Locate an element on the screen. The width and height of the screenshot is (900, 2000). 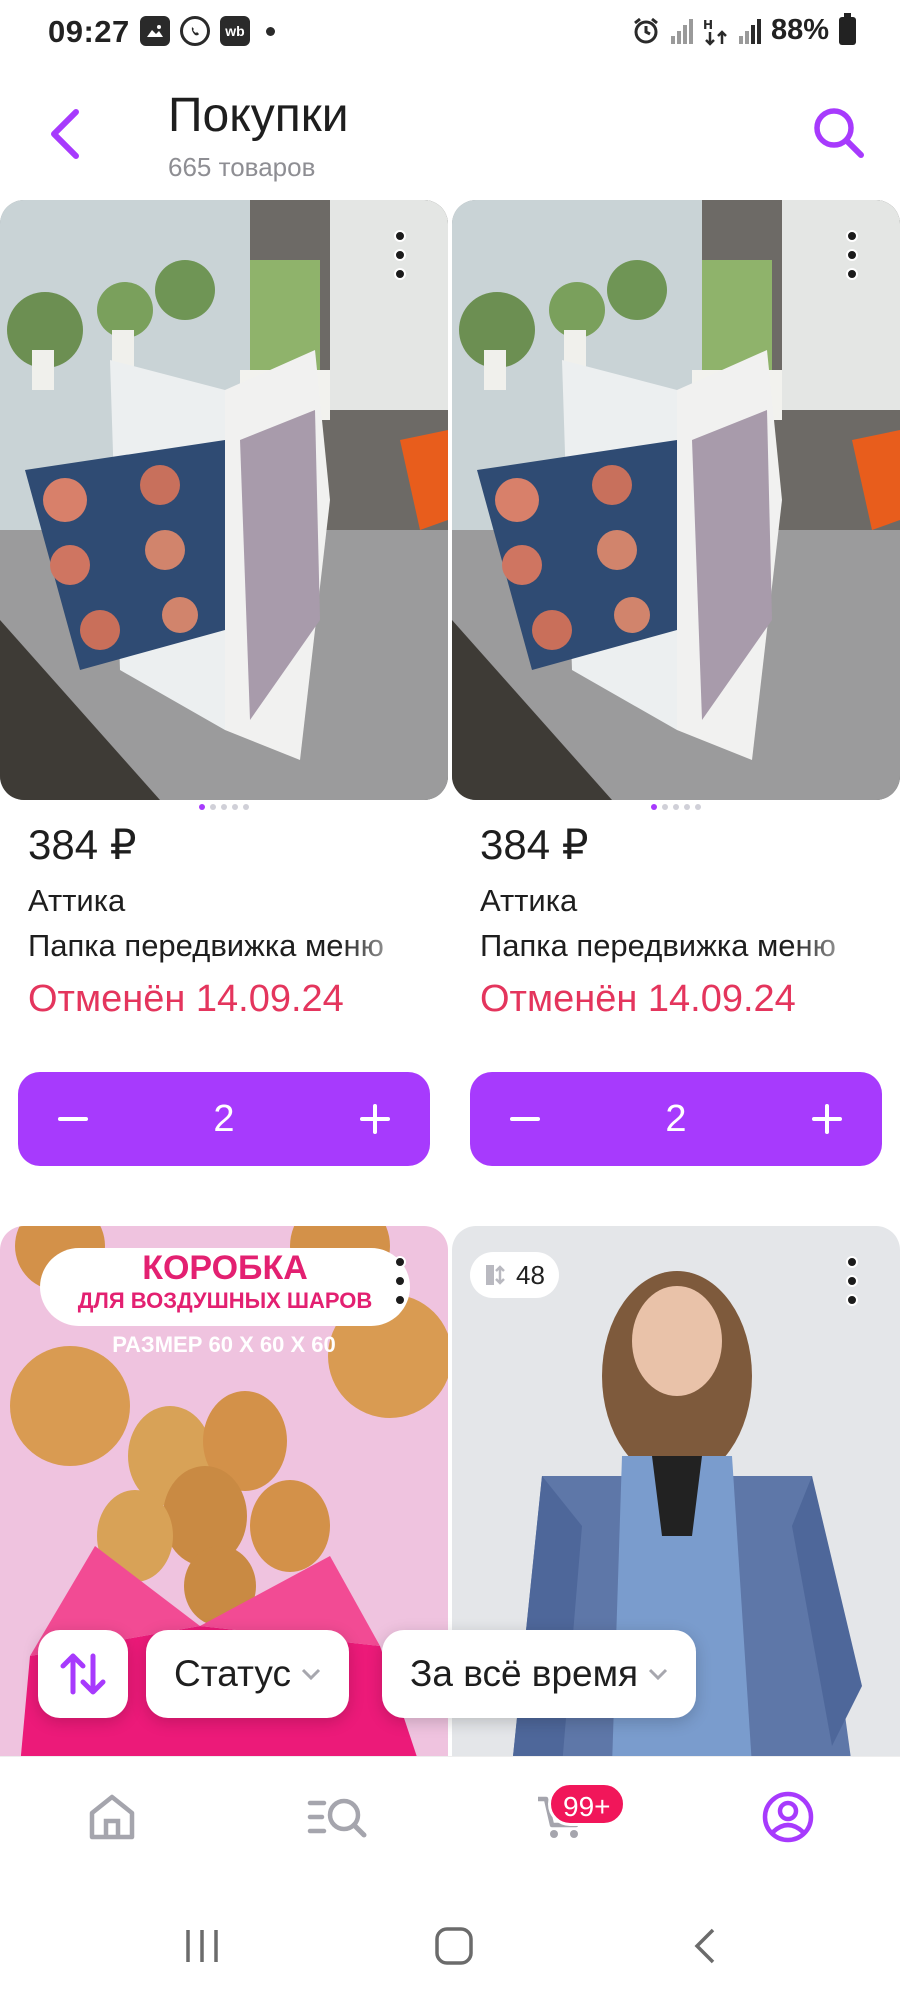
period-filter-label: За всё время is located at coordinates (524, 1673).